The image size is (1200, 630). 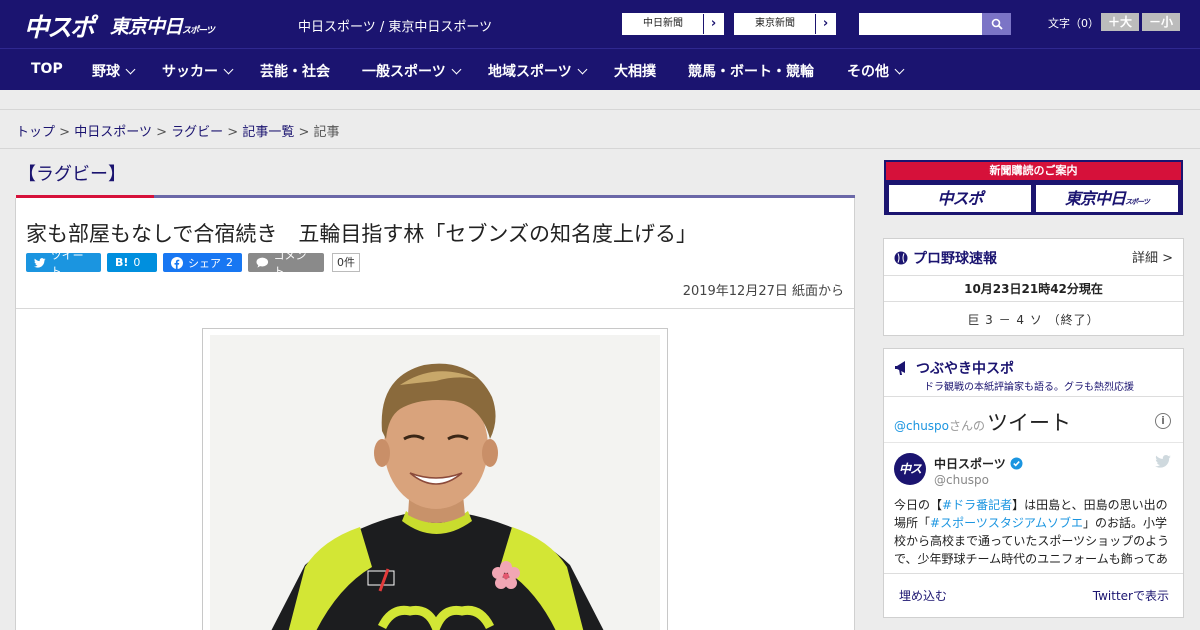 I want to click on article-divider, so click(x=435, y=308).